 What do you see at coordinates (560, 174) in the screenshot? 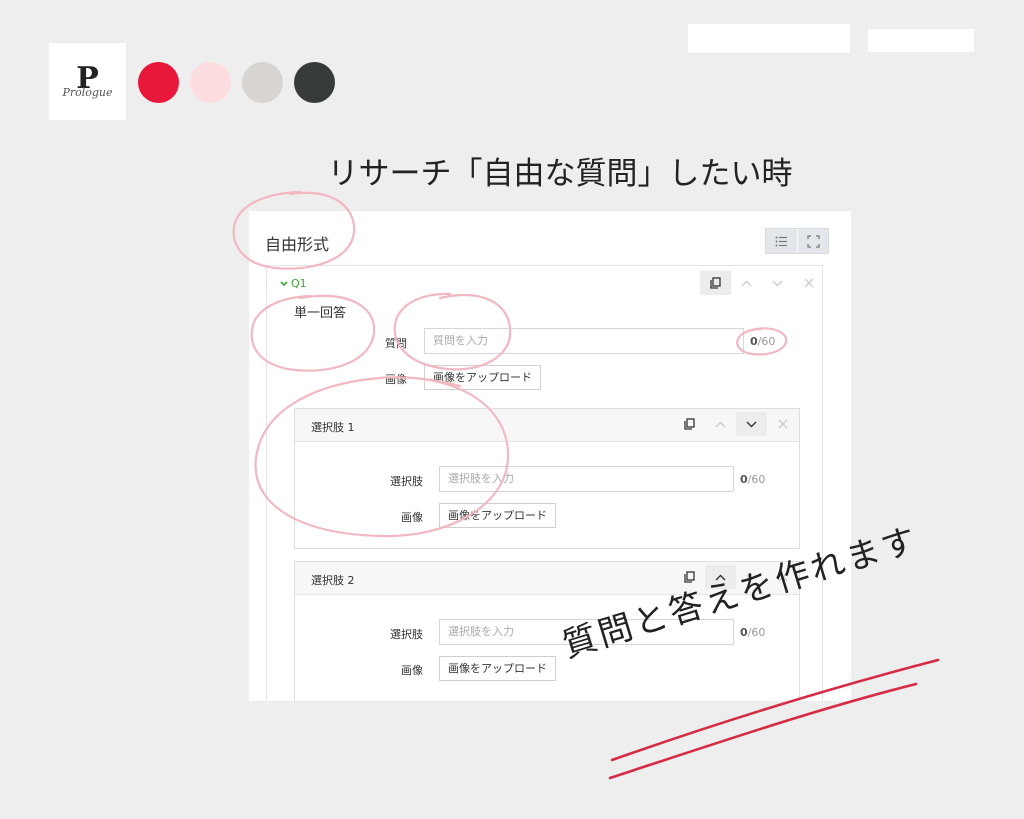
I see `page-headline: リサーチ「自由な質問」したい時` at bounding box center [560, 174].